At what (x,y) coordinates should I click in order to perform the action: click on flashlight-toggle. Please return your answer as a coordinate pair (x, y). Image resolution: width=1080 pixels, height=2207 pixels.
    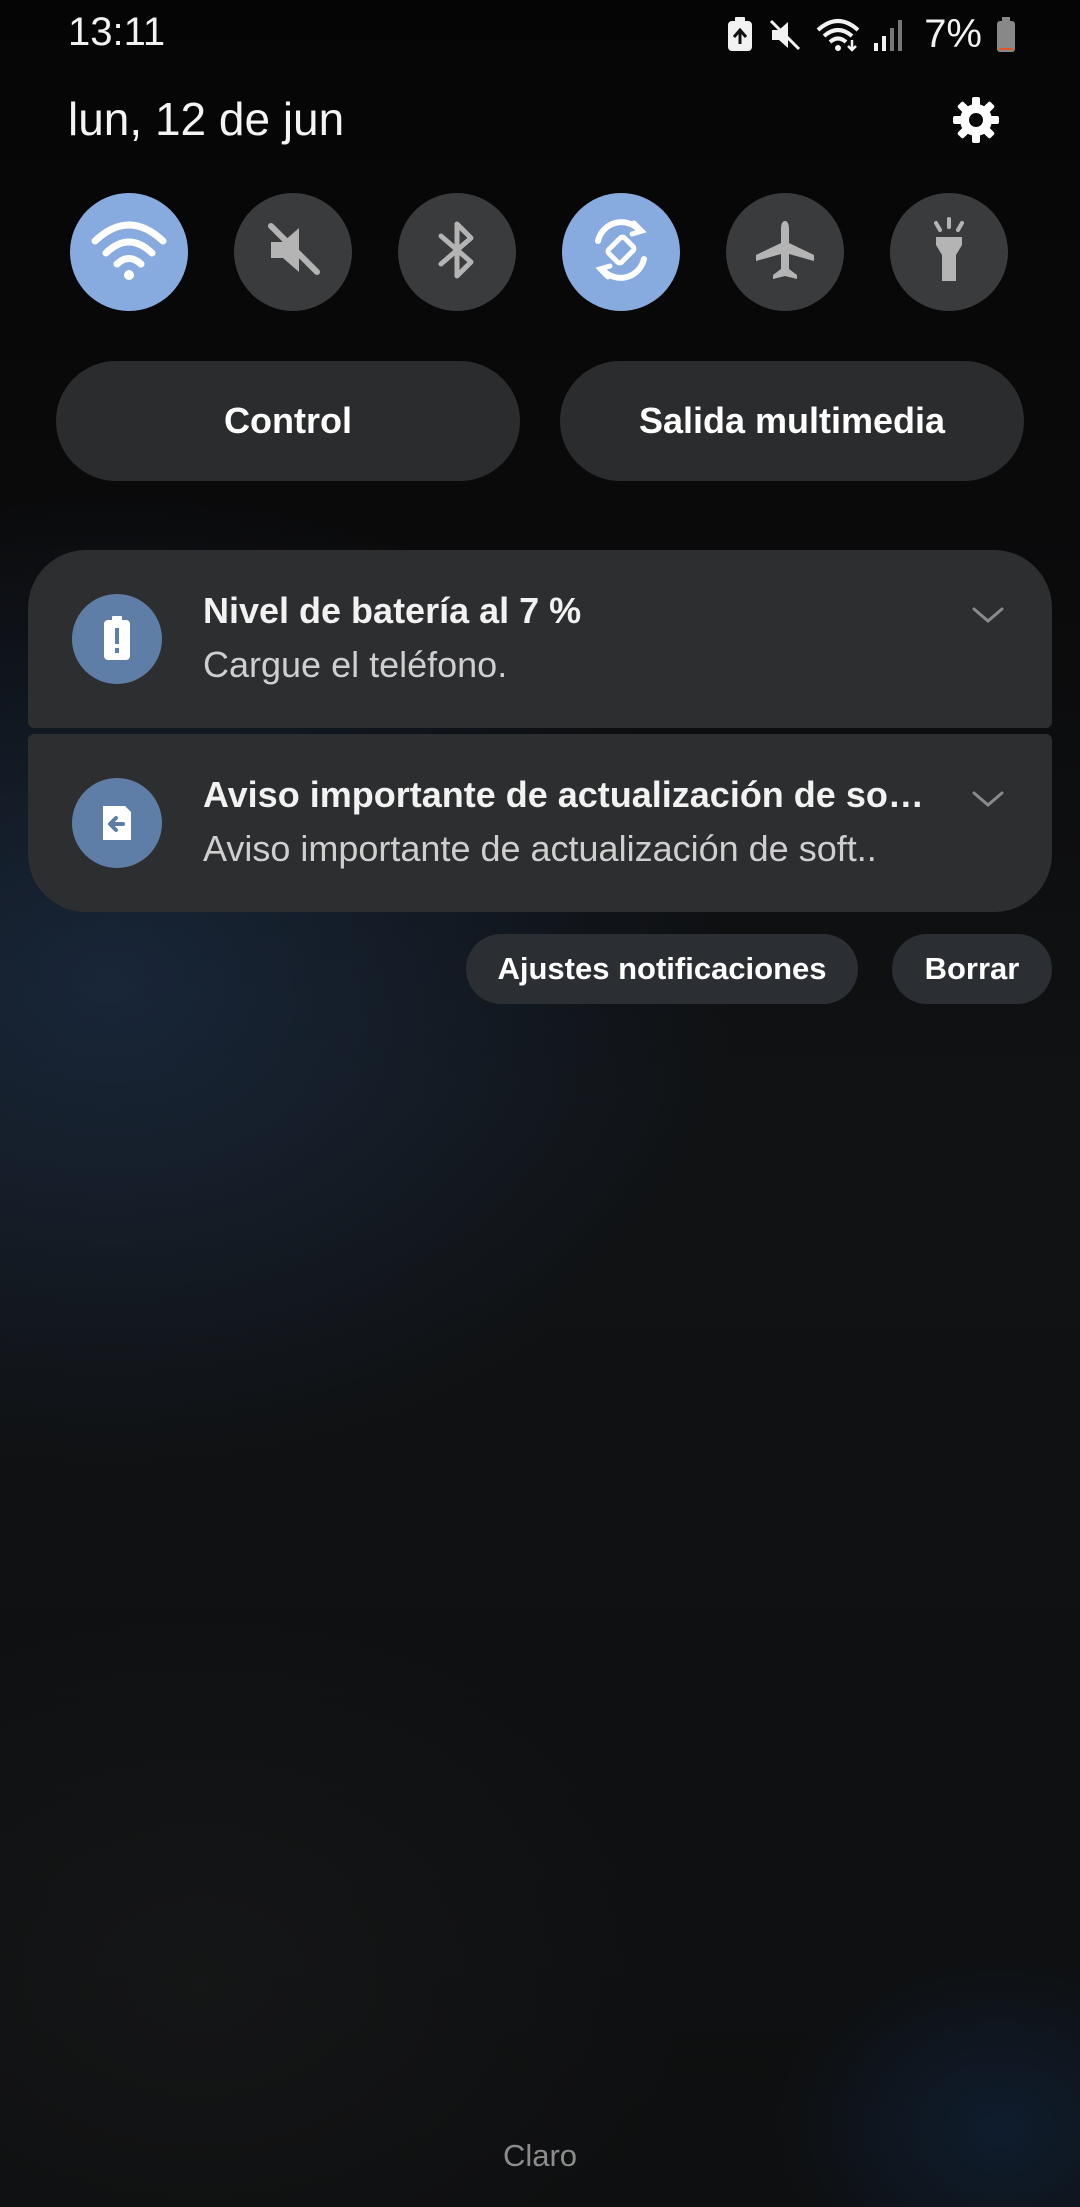
    Looking at the image, I should click on (949, 252).